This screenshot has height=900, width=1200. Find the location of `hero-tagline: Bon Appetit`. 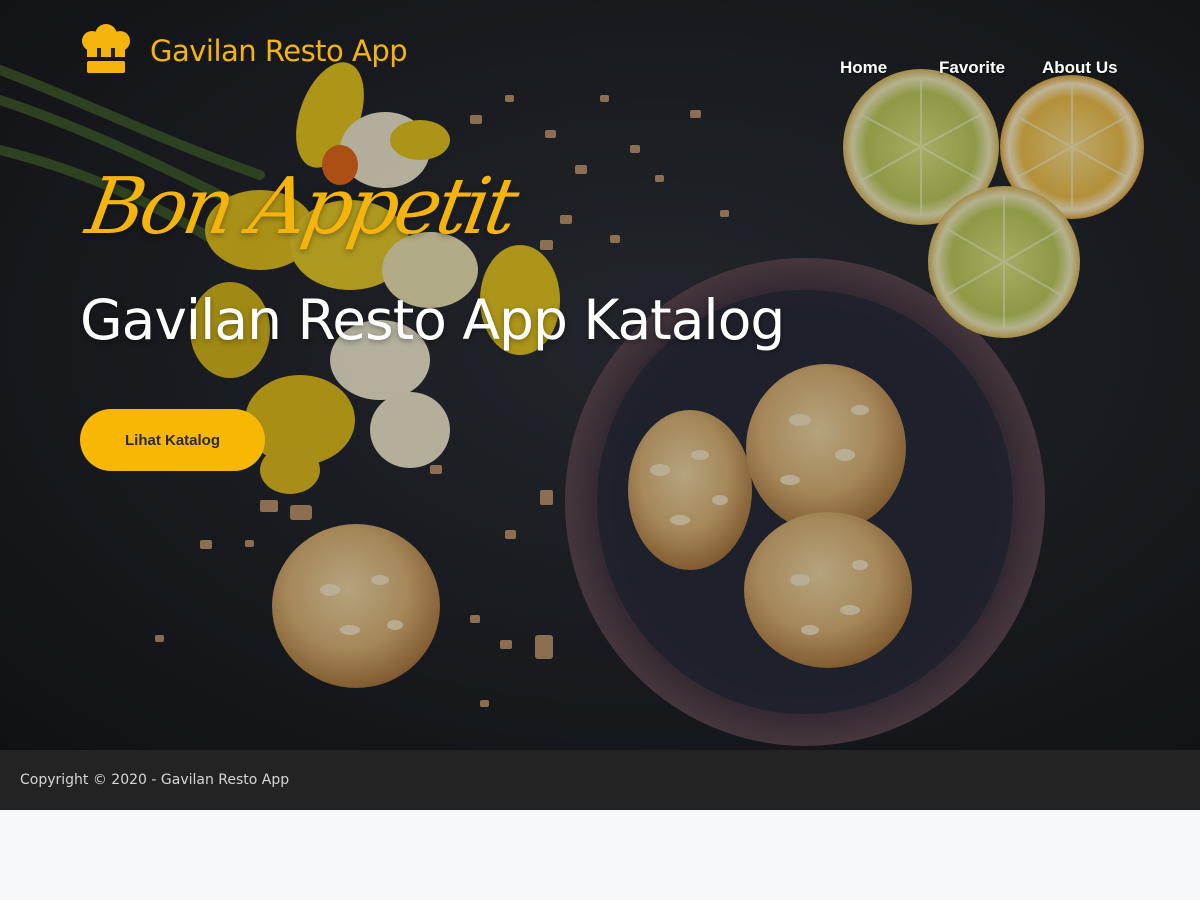

hero-tagline: Bon Appetit is located at coordinates (301, 207).